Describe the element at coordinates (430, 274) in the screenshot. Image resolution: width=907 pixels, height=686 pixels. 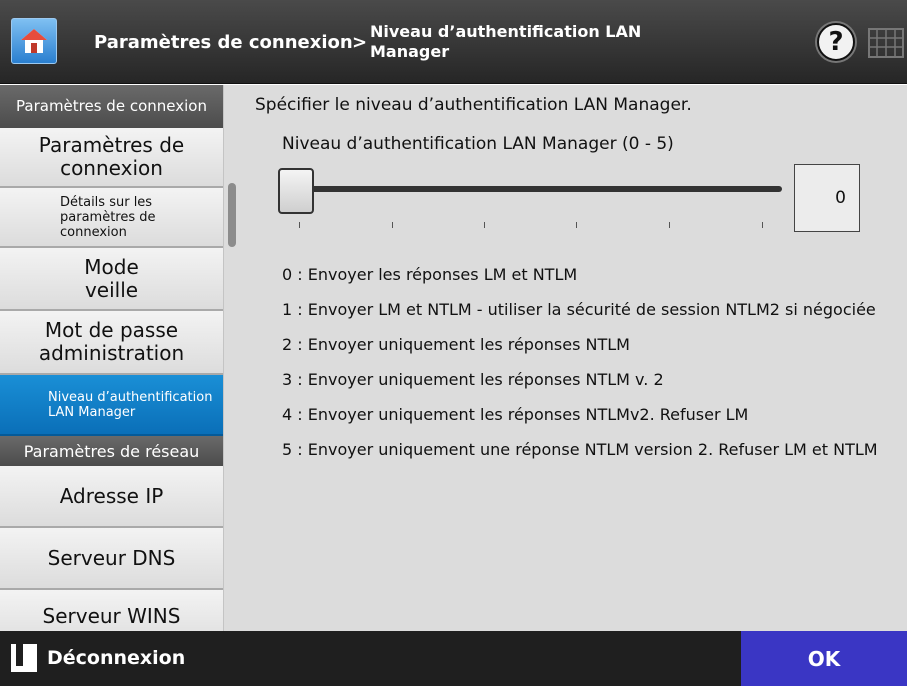
I see `level-option: 0 : Envoyer les réponses LM et NTLM` at that location.